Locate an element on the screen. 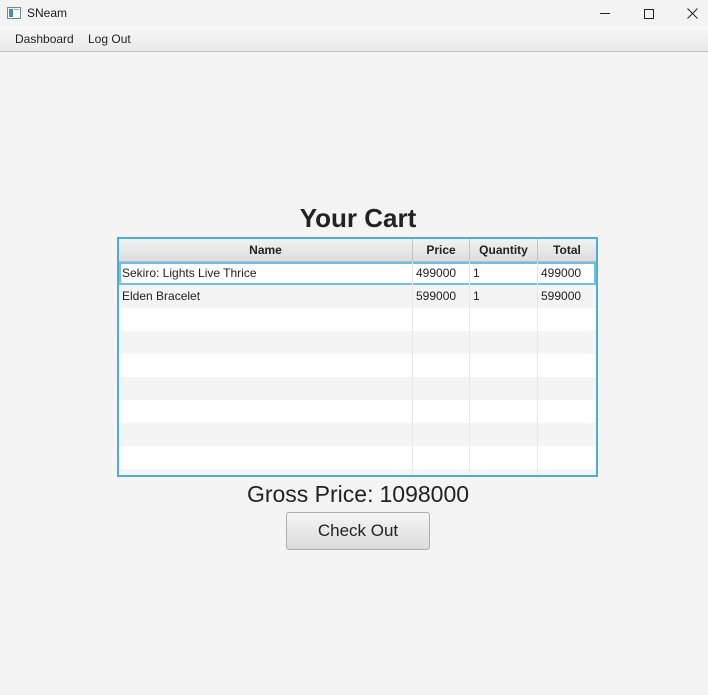 The image size is (708, 695). close-button is located at coordinates (689, 13).